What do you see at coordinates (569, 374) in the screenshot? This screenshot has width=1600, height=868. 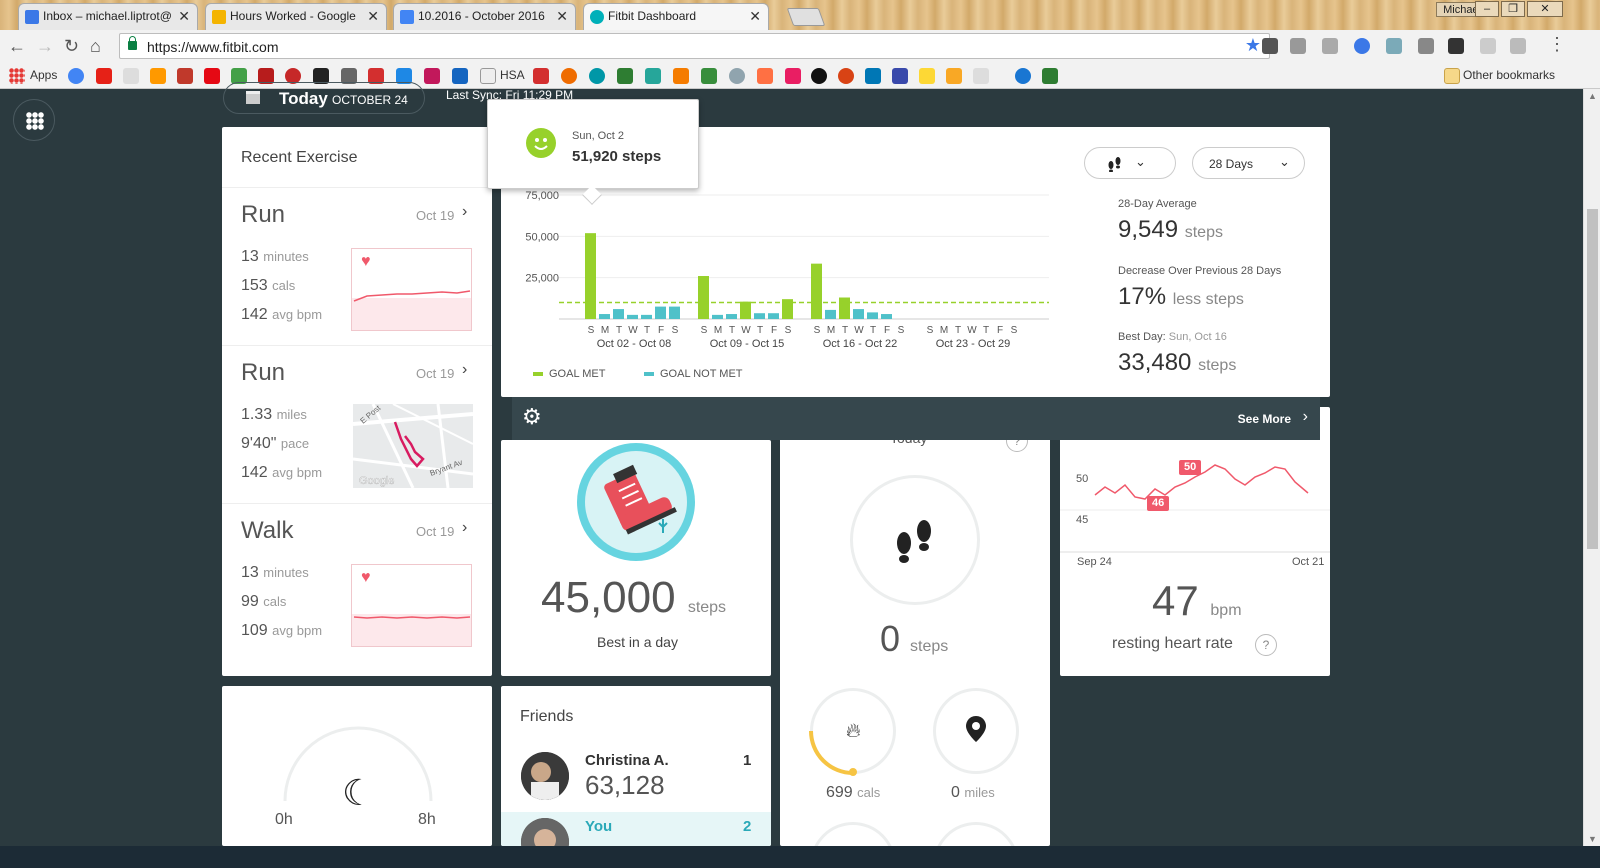 I see `legend-goal-met: GOAL MET` at bounding box center [569, 374].